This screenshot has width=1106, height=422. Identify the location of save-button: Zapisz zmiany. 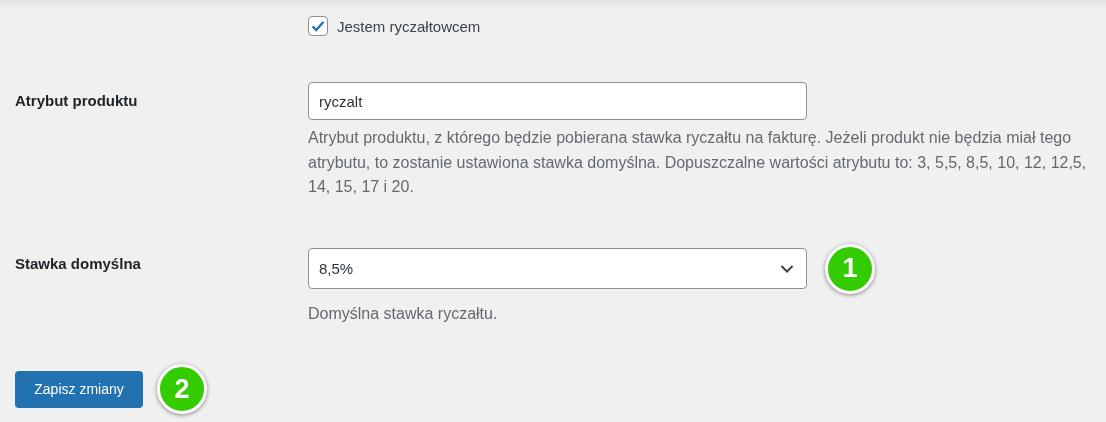
(79, 389).